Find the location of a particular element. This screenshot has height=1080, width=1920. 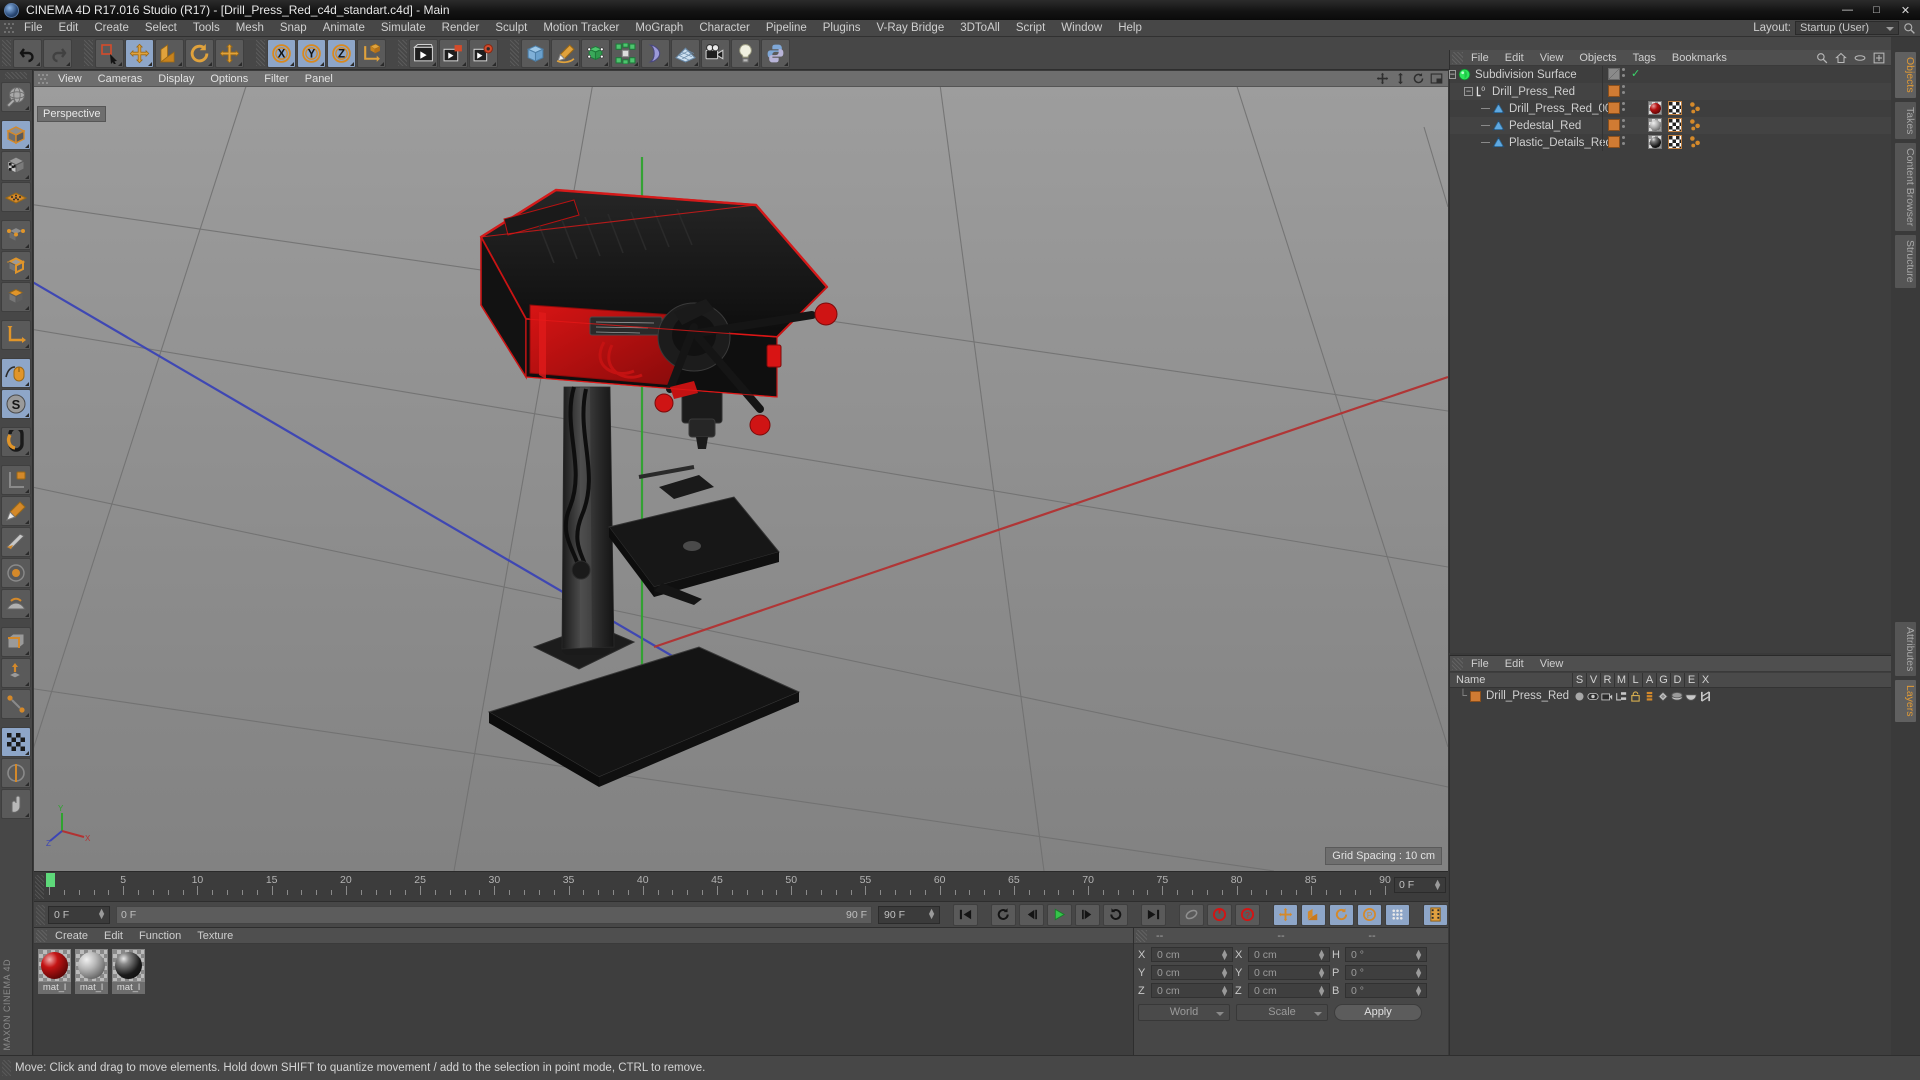

material-list: mat_l mat_l mat_l is located at coordinates (583, 999).